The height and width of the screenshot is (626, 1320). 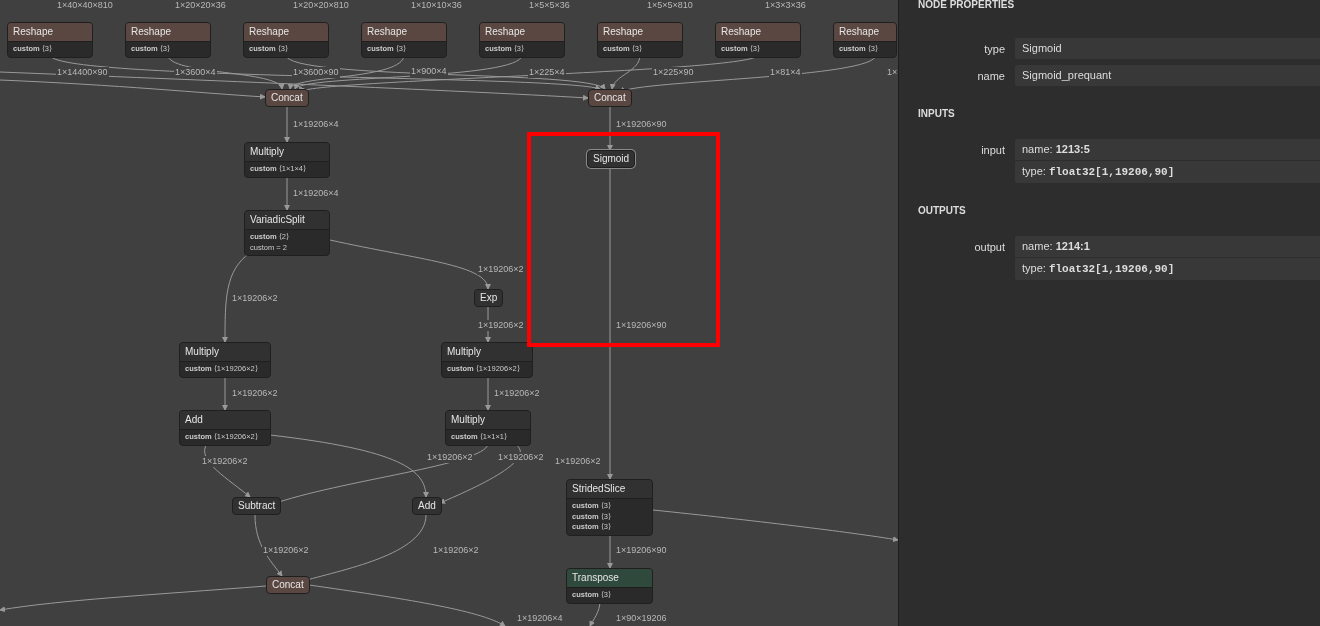 What do you see at coordinates (200, 5) in the screenshot?
I see `edge-label: 1×20×20×36` at bounding box center [200, 5].